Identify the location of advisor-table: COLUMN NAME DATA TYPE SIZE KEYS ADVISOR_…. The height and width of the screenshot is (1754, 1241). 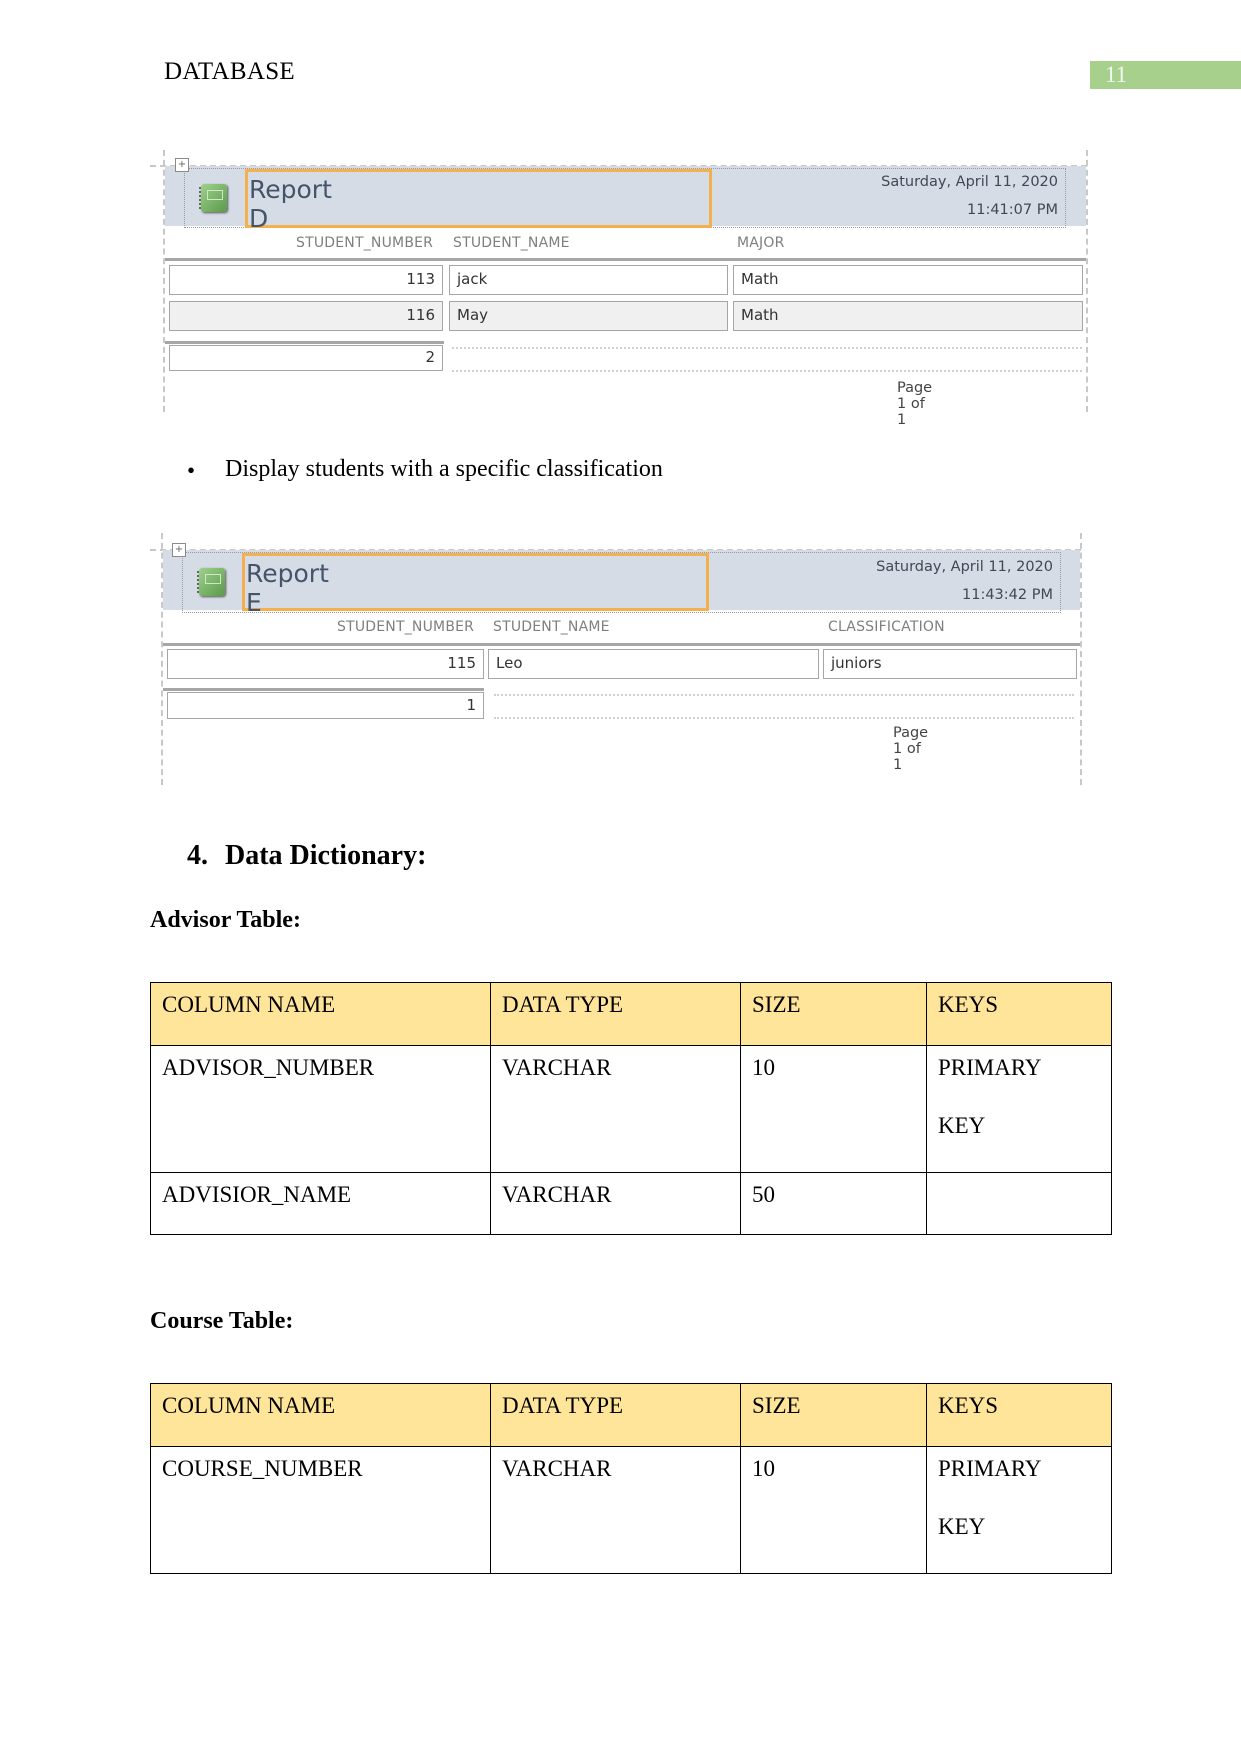
(631, 1108).